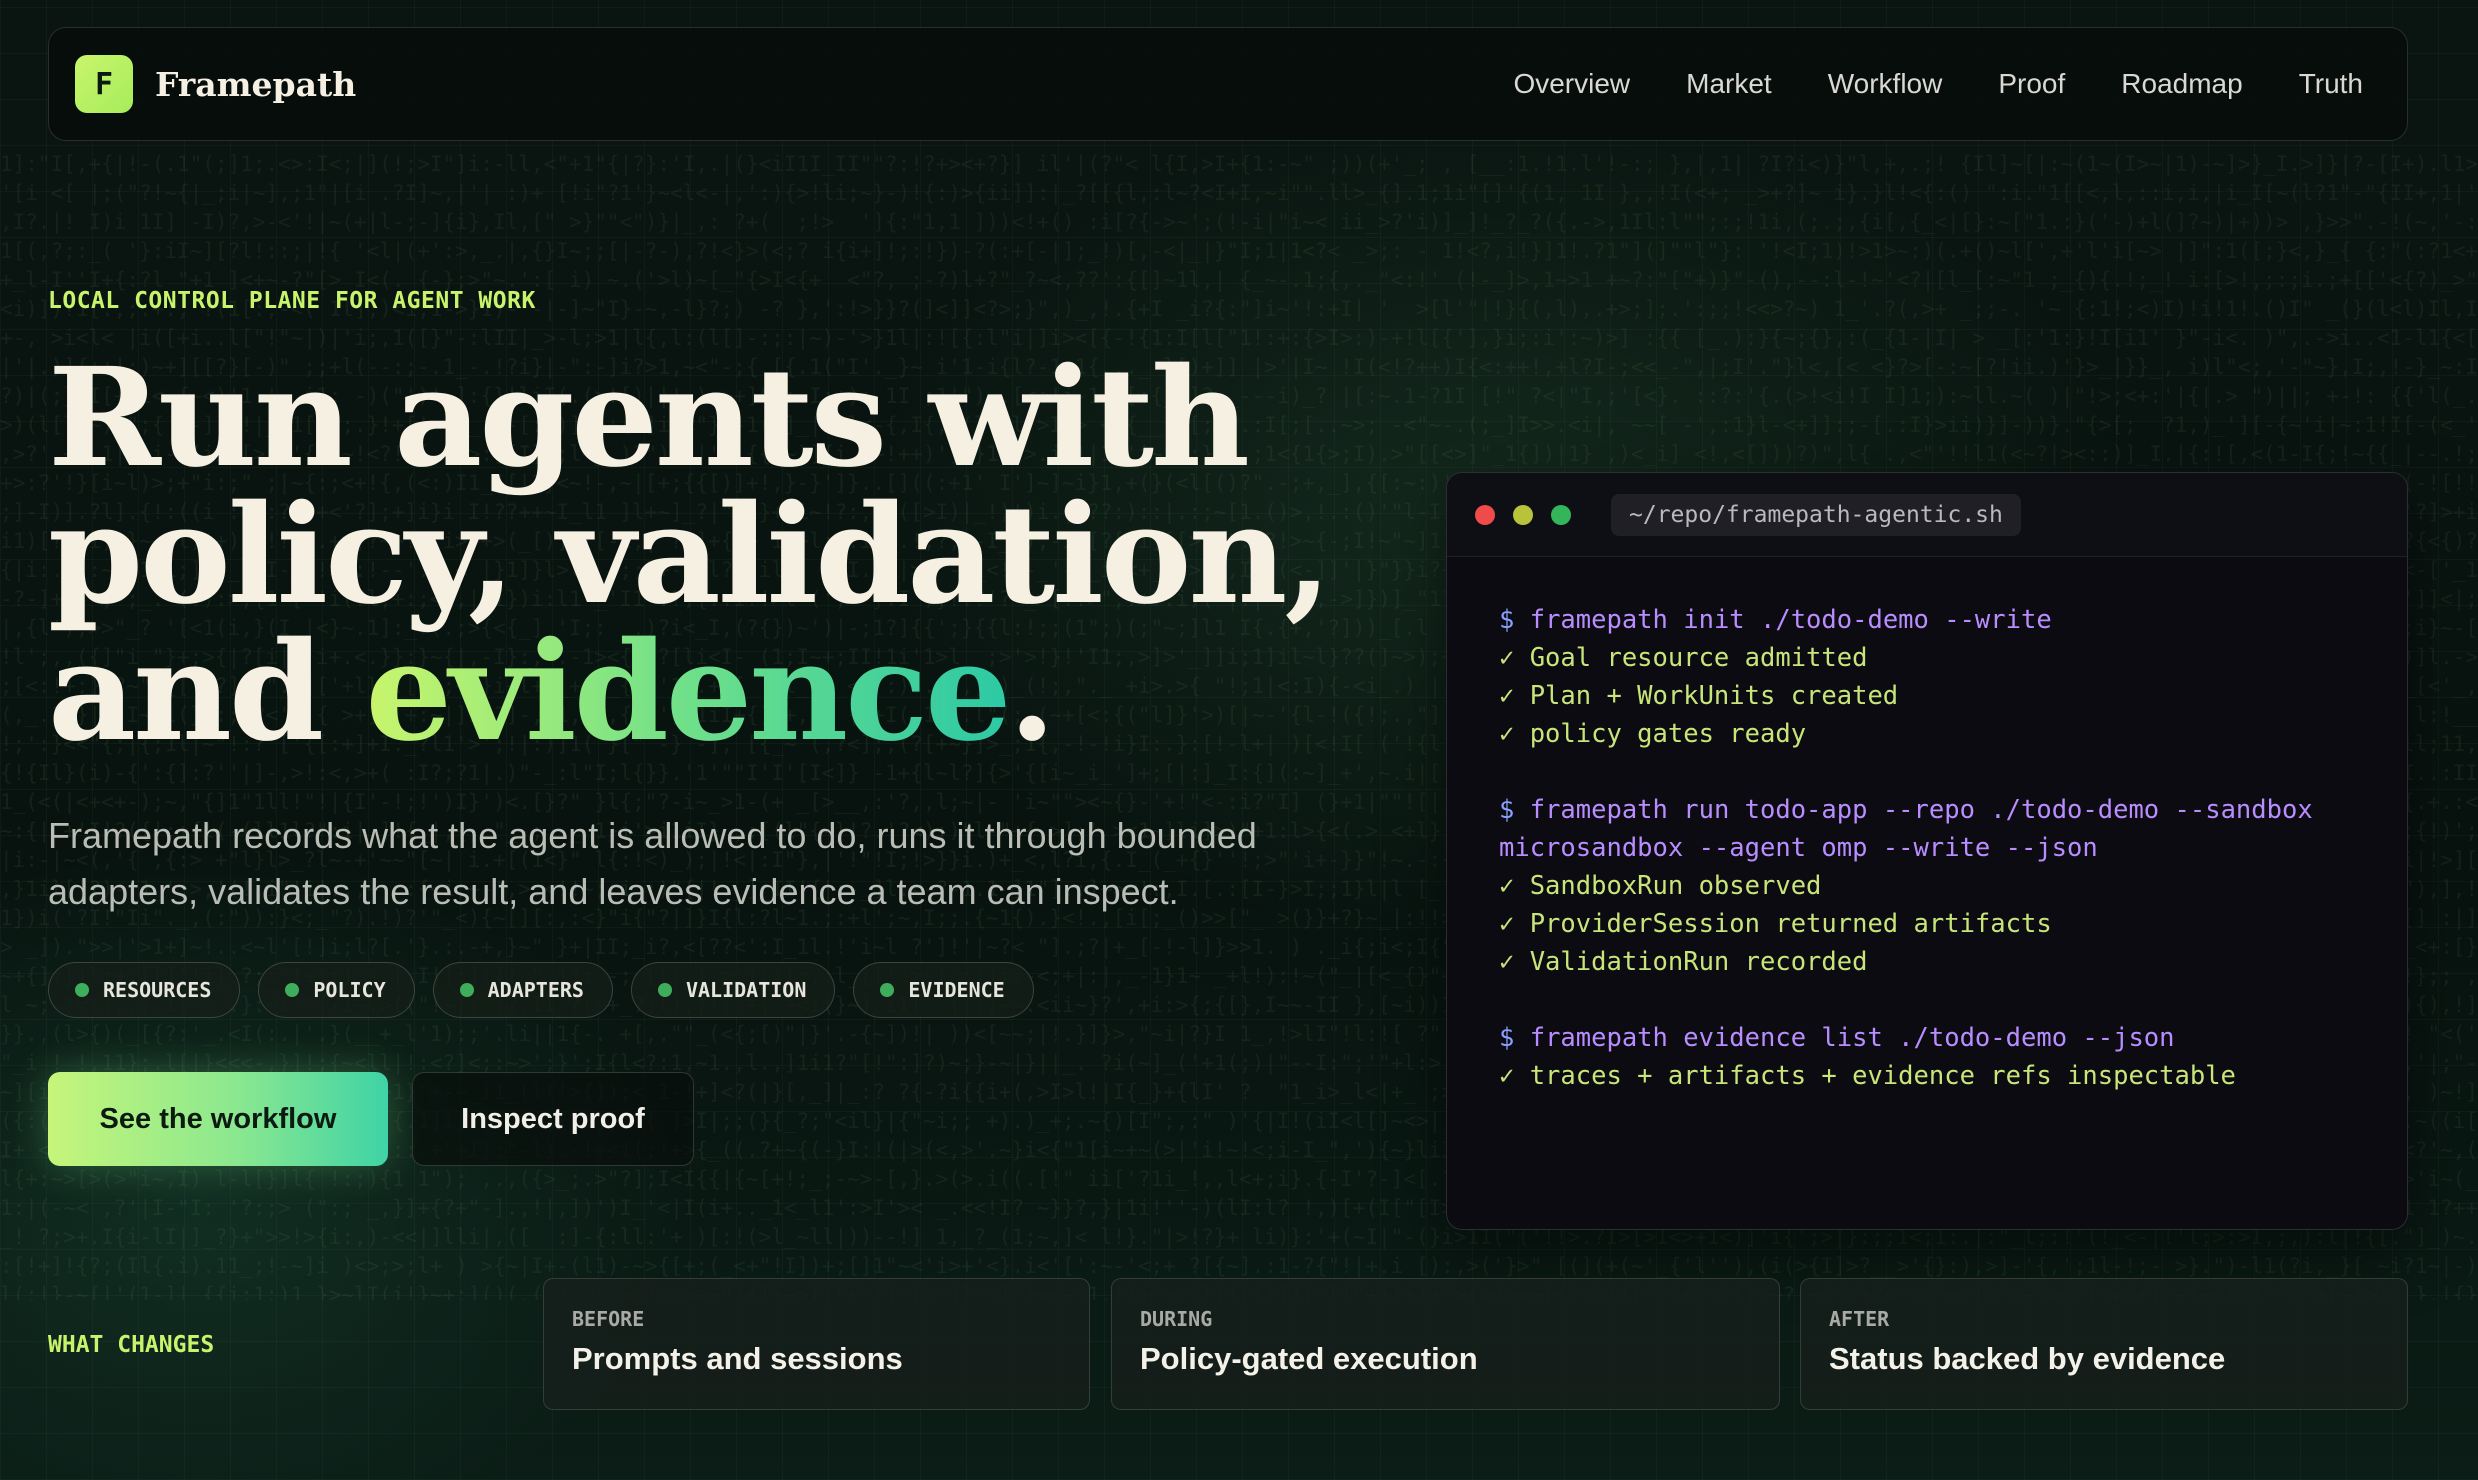 This screenshot has height=1480, width=2478. What do you see at coordinates (1885, 84) in the screenshot?
I see `nav-link-workflow: Workflow` at bounding box center [1885, 84].